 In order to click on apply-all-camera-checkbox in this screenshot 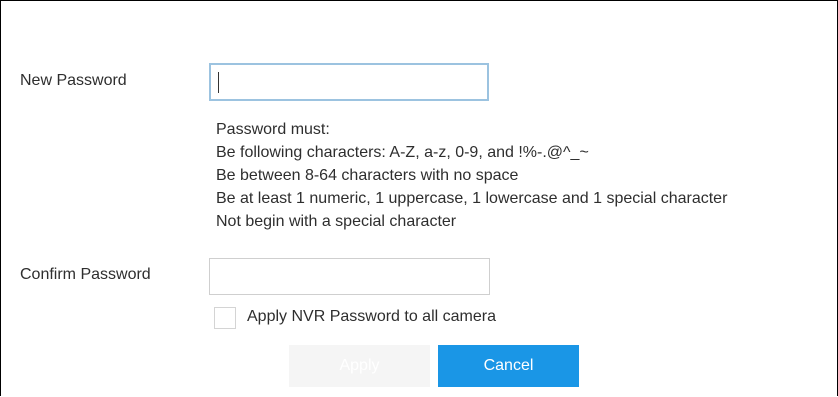, I will do `click(225, 318)`.